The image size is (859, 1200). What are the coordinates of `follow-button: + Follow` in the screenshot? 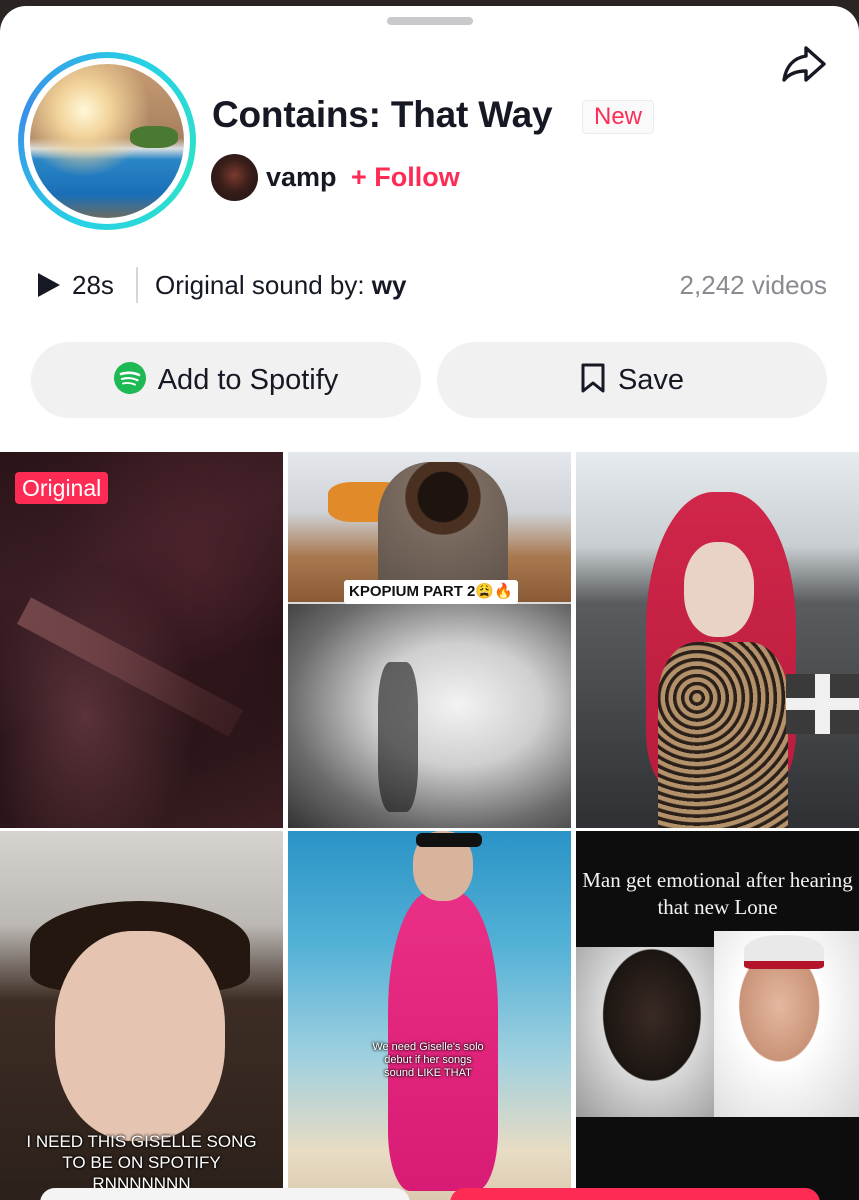 It's located at (405, 177).